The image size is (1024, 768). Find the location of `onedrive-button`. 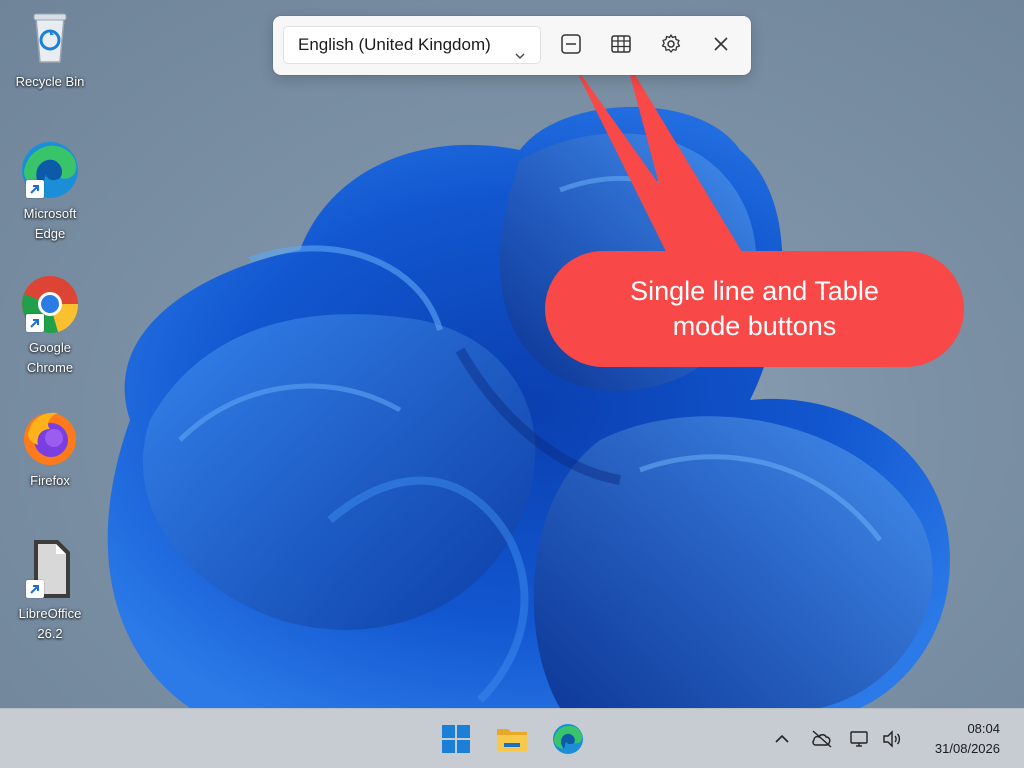

onedrive-button is located at coordinates (822, 739).